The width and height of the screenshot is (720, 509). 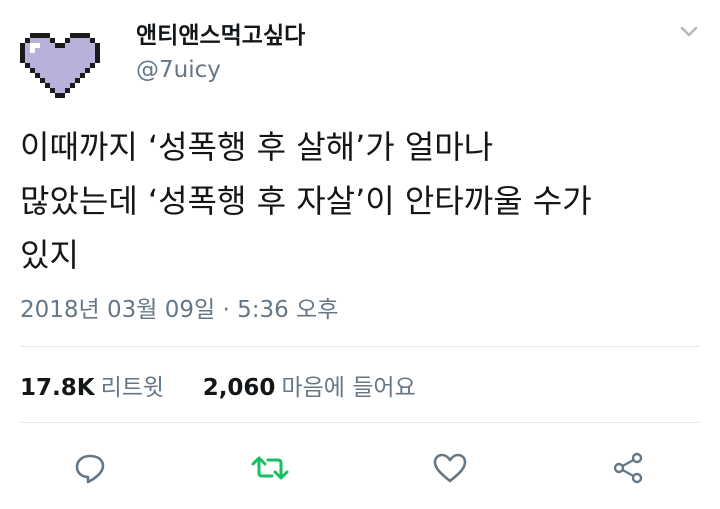 I want to click on likes-label: 마음에 들어요, so click(x=348, y=388).